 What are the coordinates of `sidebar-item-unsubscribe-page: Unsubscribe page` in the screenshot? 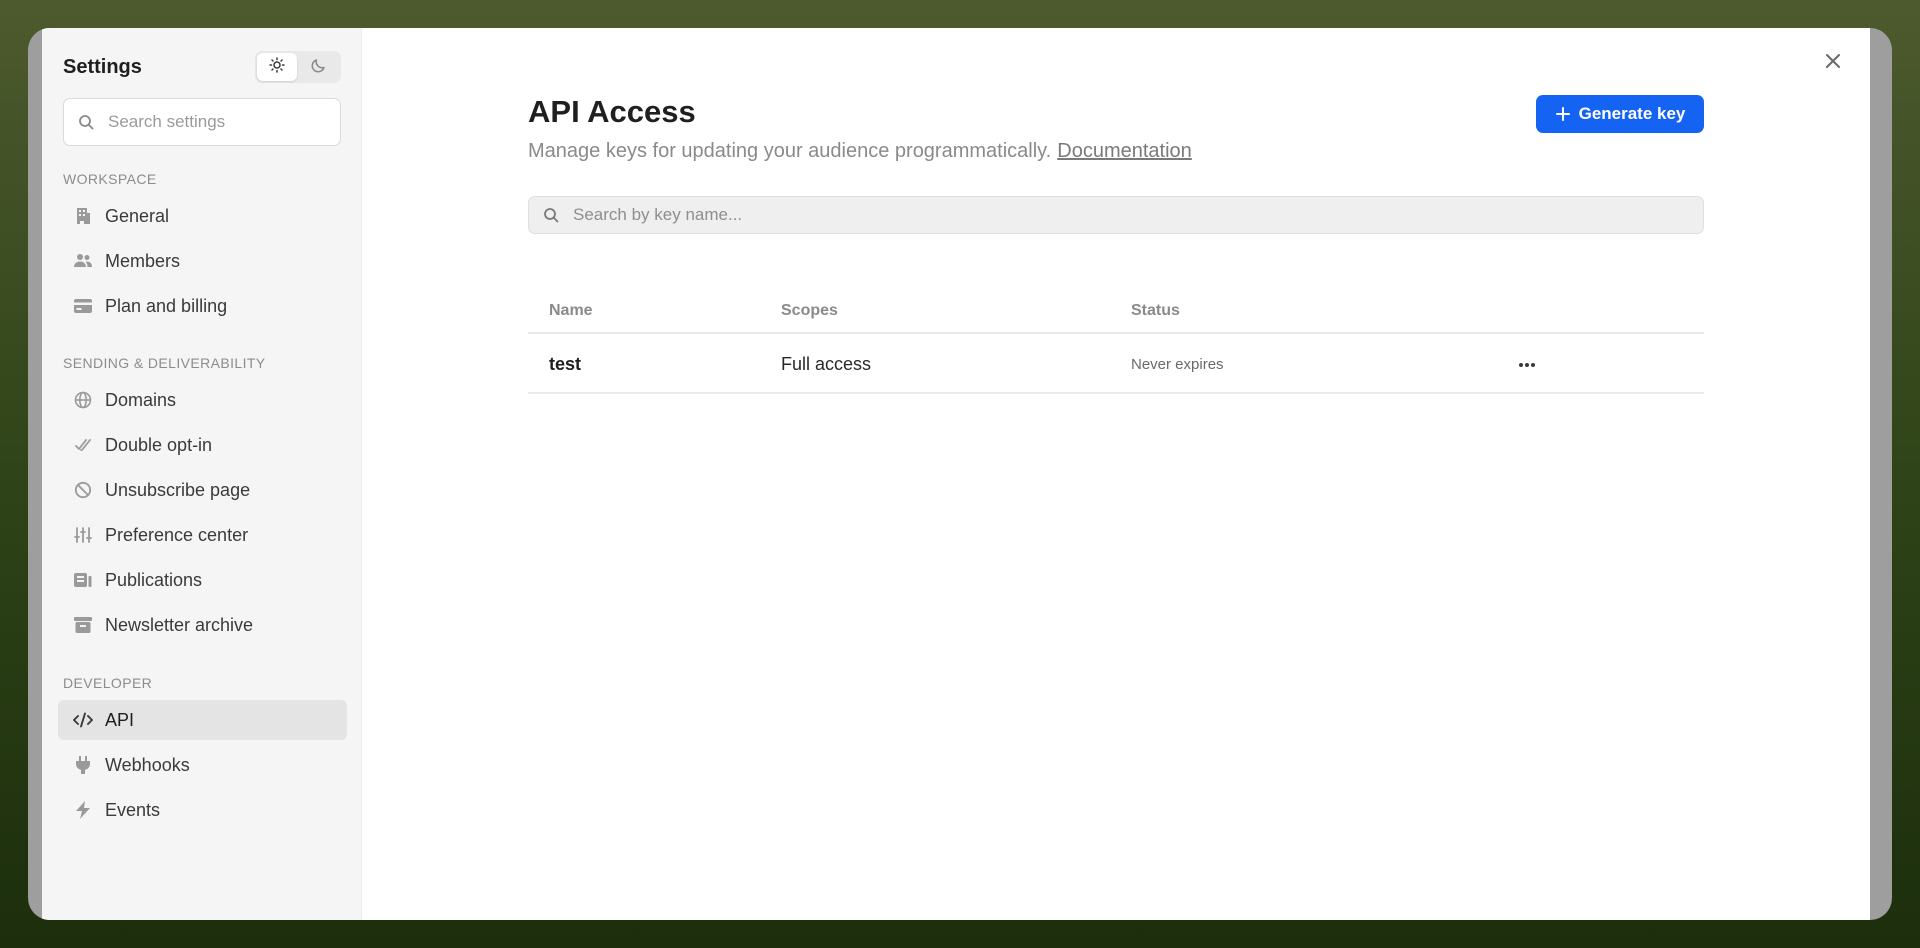 It's located at (202, 490).